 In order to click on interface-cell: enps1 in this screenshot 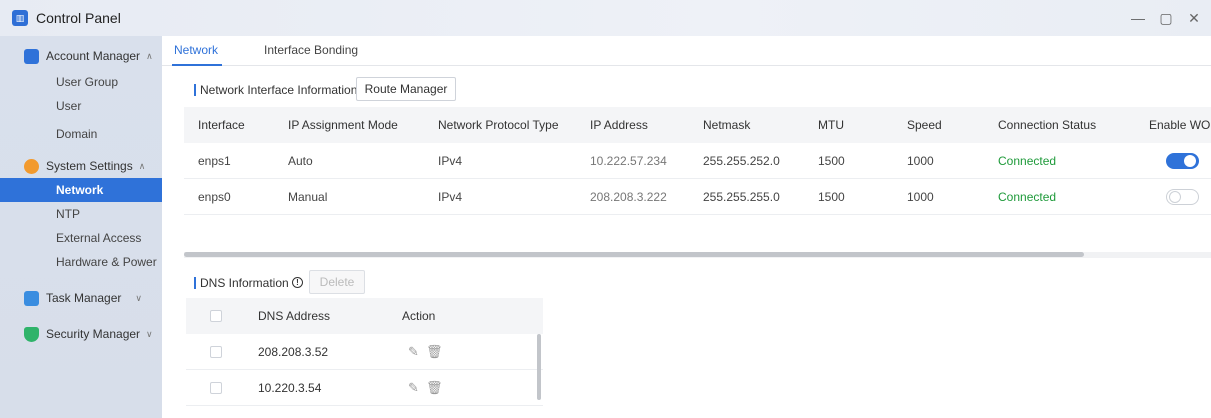, I will do `click(214, 161)`.